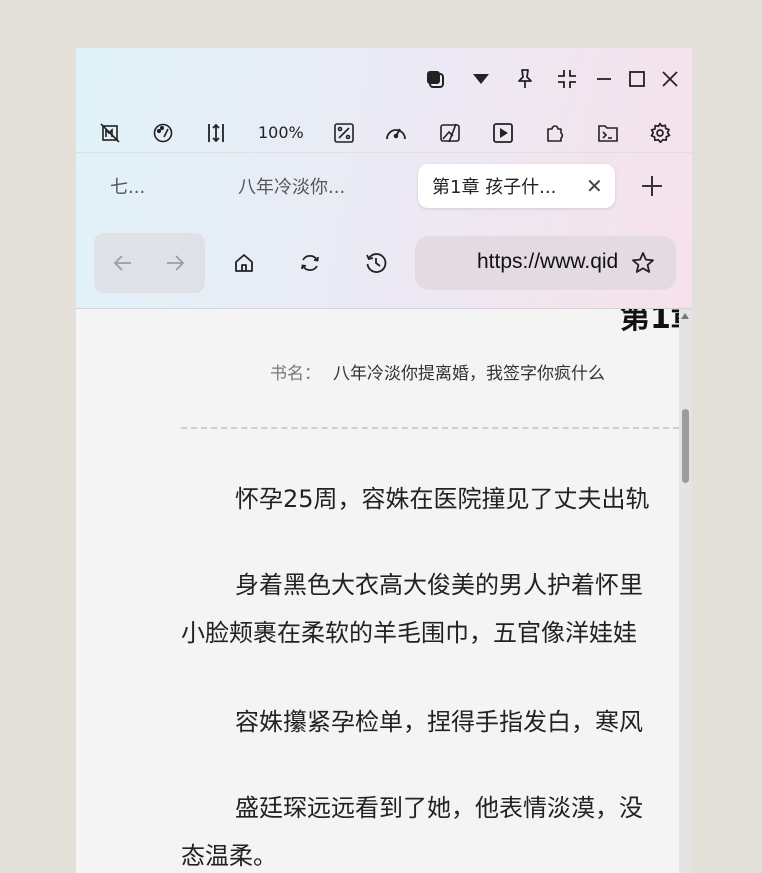  What do you see at coordinates (412, 609) in the screenshot?
I see `paragraph: 身着黑色大衣高大俊美的男人护着怀里 小脸颊裹在柔软的羊毛围巾，五官像洋娃娃` at bounding box center [412, 609].